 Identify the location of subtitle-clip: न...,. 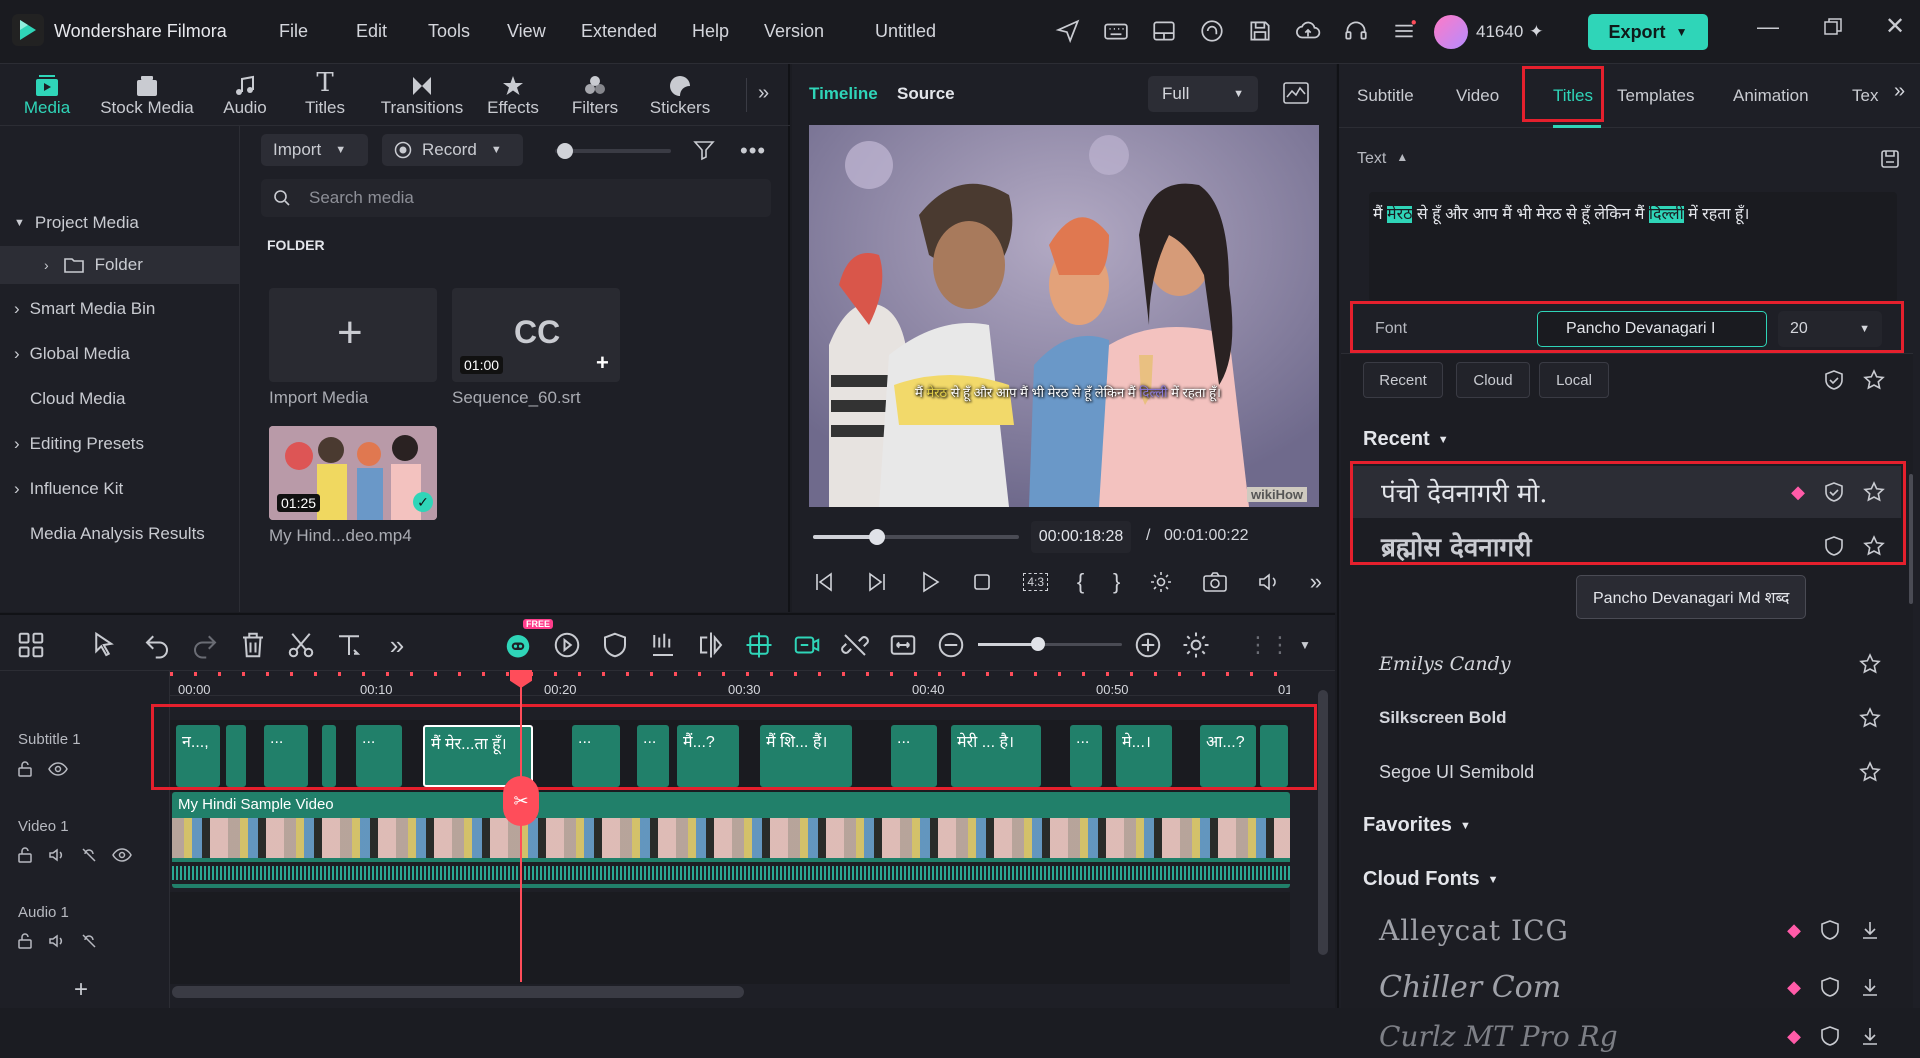
(198, 756).